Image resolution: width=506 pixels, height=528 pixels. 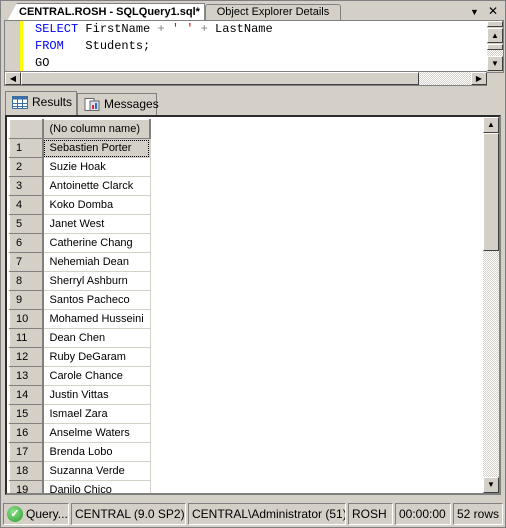 What do you see at coordinates (118, 104) in the screenshot?
I see `tab-messages: Messages` at bounding box center [118, 104].